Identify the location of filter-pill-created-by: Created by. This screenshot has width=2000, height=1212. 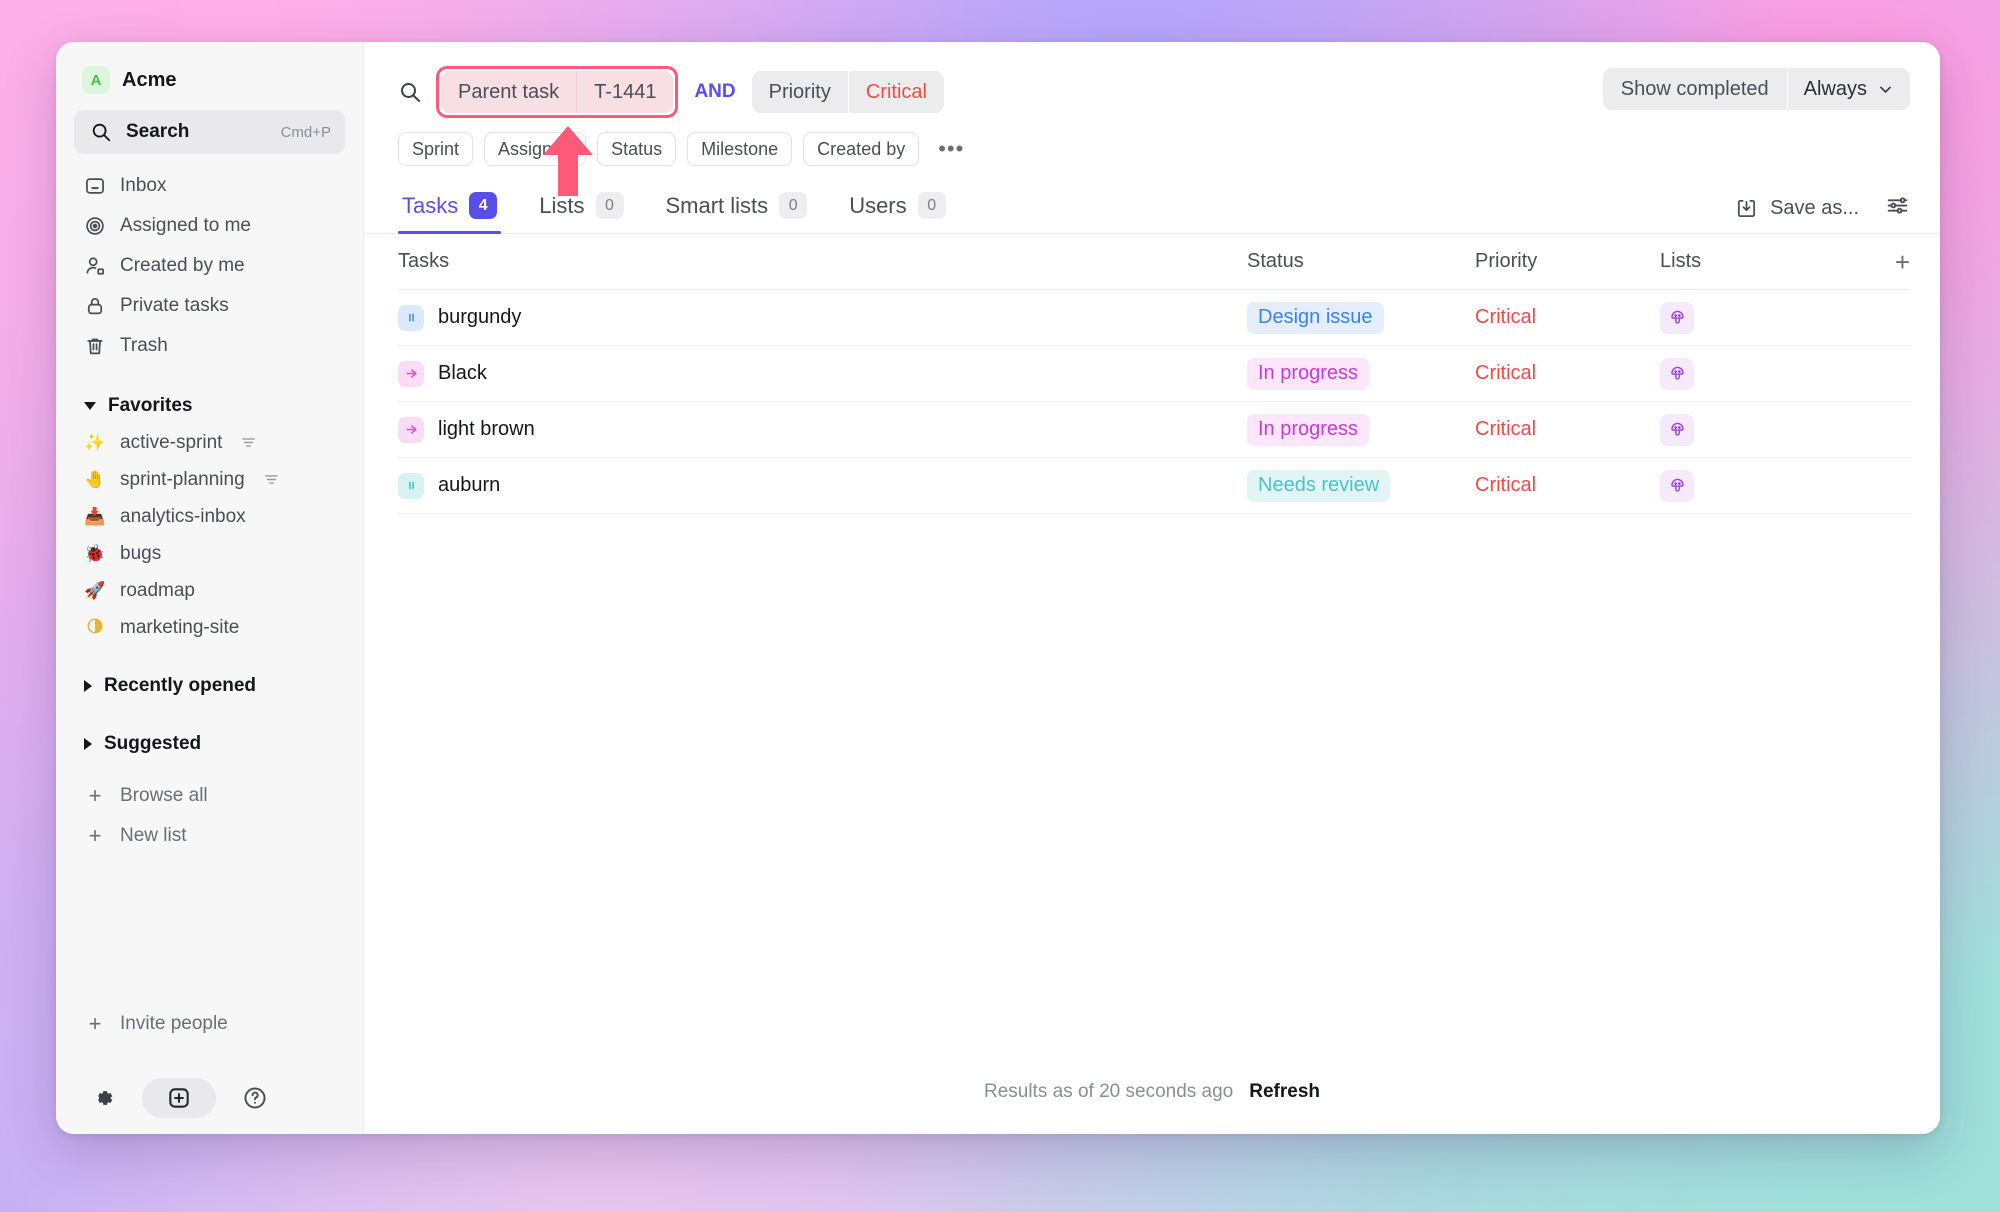
(861, 149).